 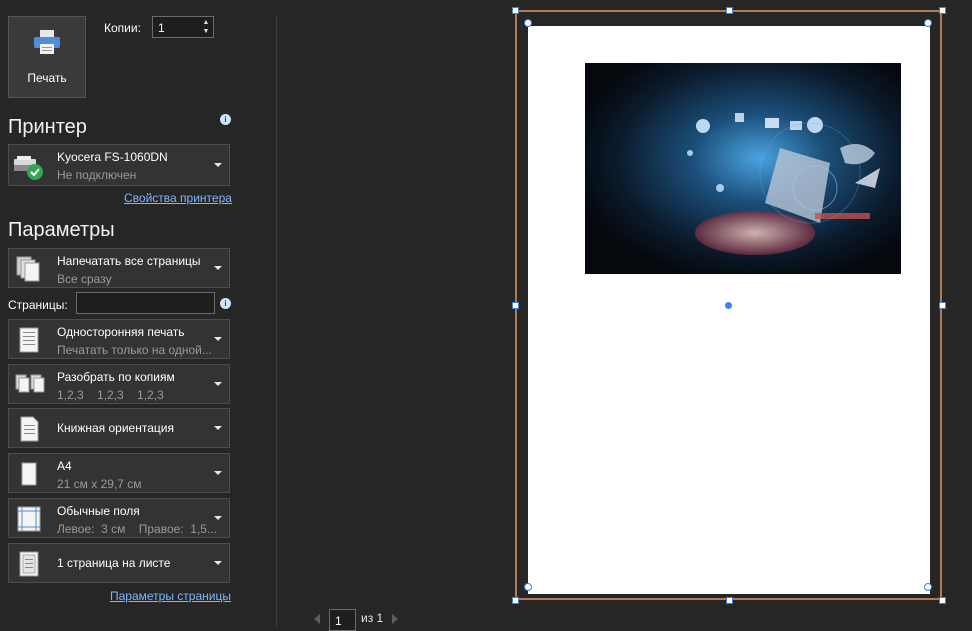 I want to click on collate-title: Разобрать по копиям, so click(x=116, y=377).